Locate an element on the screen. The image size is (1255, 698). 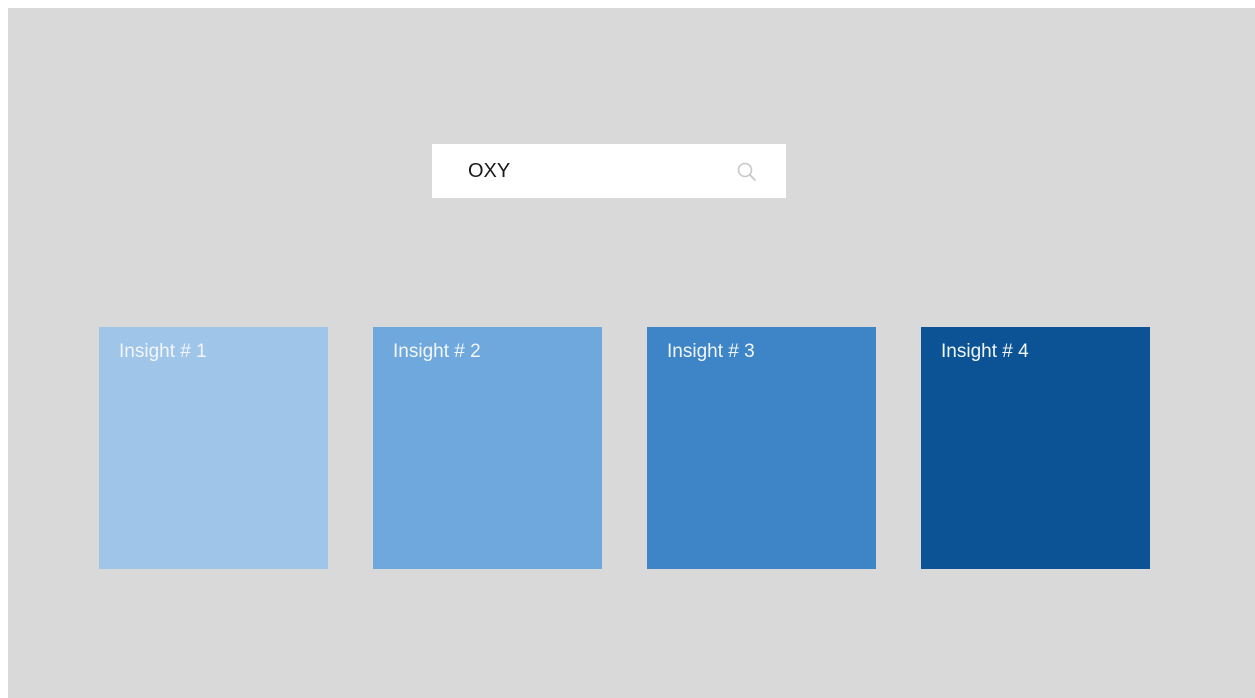
insight-card-label: Insight # 4 is located at coordinates (985, 351).